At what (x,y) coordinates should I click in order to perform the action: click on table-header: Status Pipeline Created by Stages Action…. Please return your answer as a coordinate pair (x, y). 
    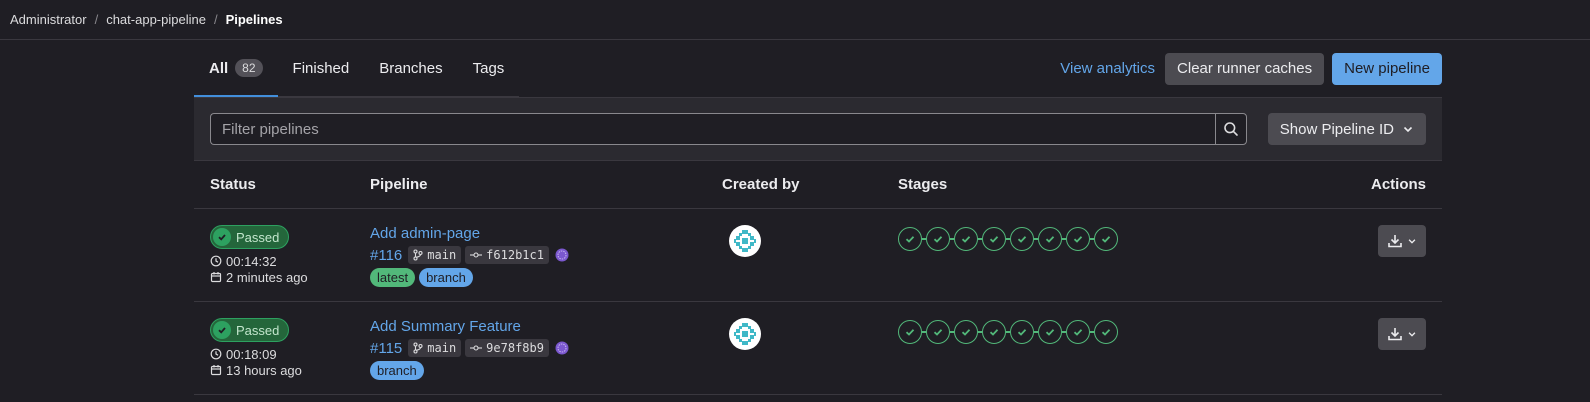
    Looking at the image, I should click on (818, 185).